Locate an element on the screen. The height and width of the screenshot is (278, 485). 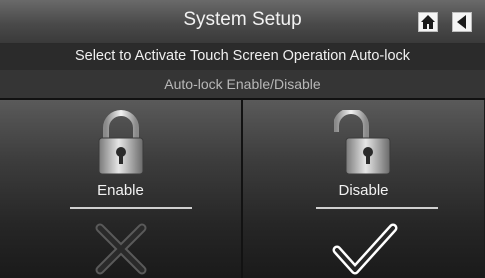
subtitle-text: Auto-lock Enable/Disable is located at coordinates (242, 84).